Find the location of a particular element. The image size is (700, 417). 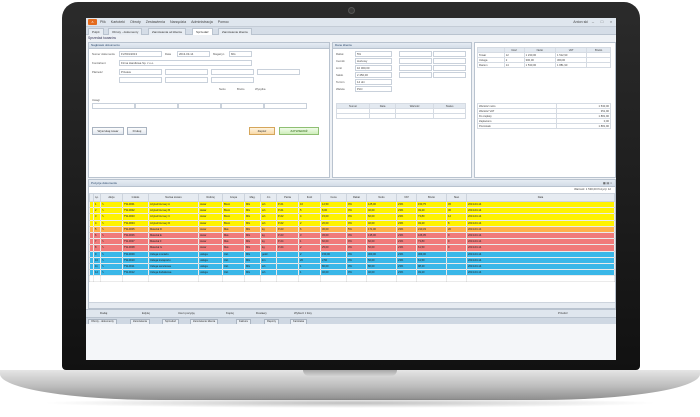

window-controls: – □ × is located at coordinates (602, 21).